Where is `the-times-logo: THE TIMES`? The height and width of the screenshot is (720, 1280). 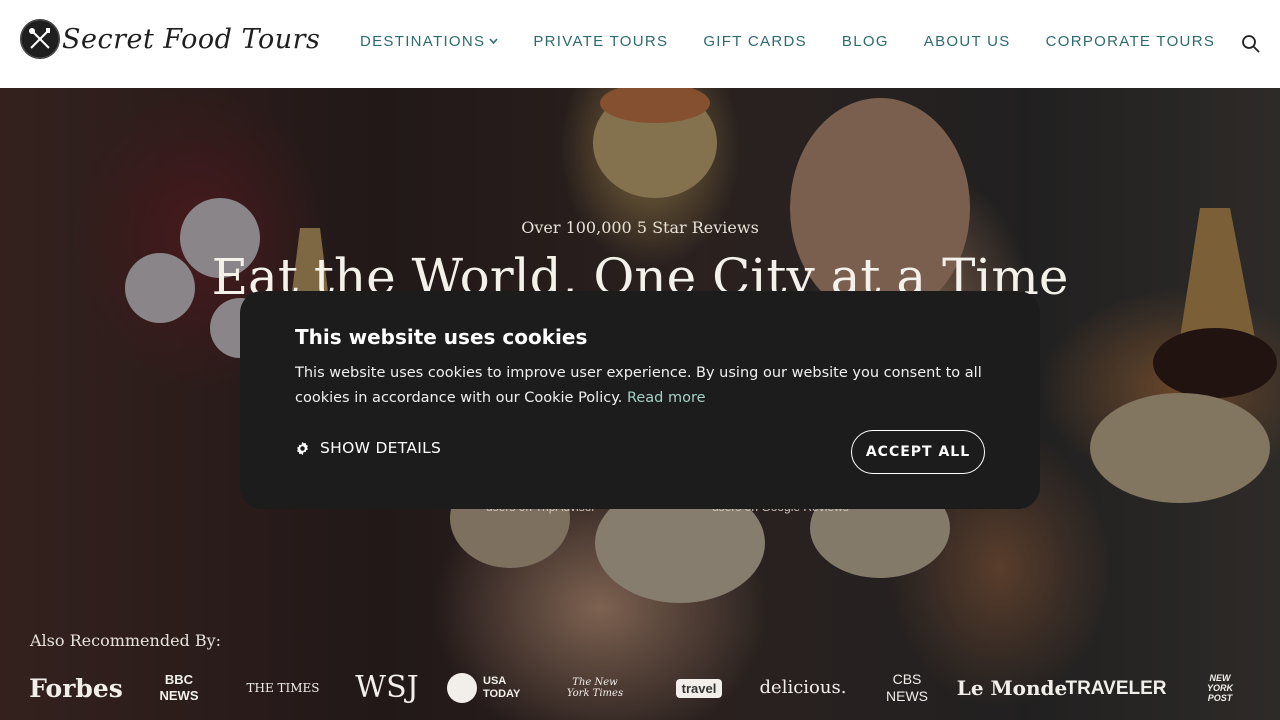 the-times-logo: THE TIMES is located at coordinates (283, 688).